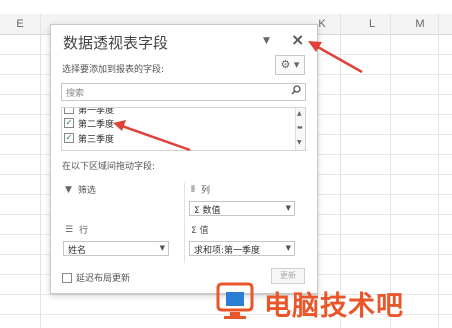  I want to click on field-item-q2: ✓ 第二季度, so click(89, 123).